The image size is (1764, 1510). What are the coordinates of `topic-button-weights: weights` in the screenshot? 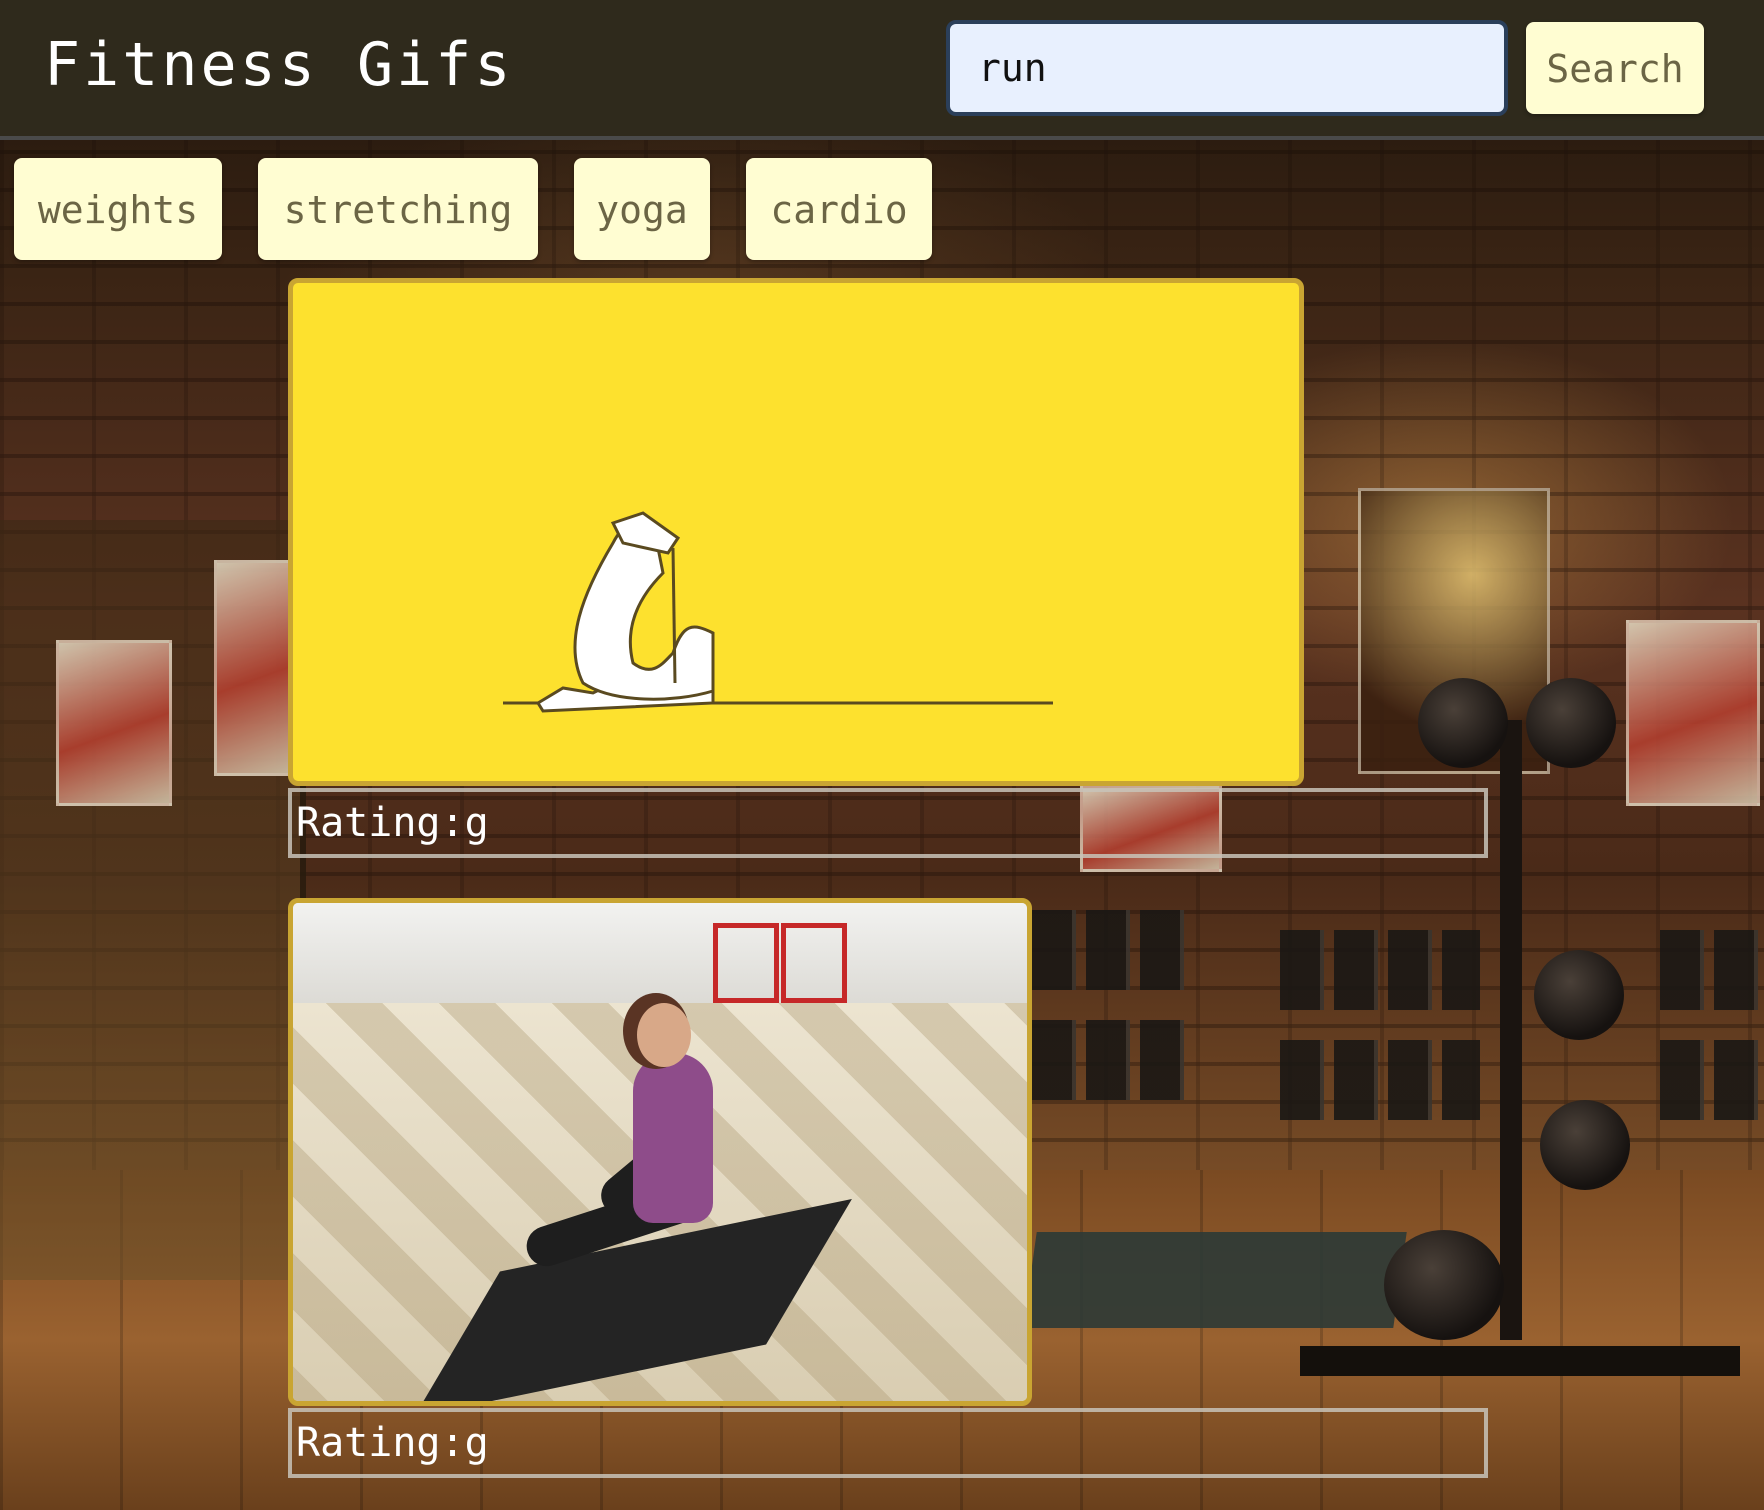 It's located at (118, 209).